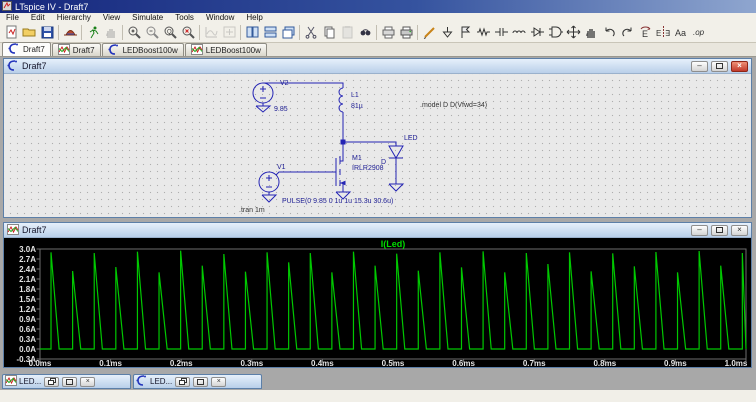 This screenshot has width=756, height=402. I want to click on x-axis-tick: 0.9ms, so click(675, 363).